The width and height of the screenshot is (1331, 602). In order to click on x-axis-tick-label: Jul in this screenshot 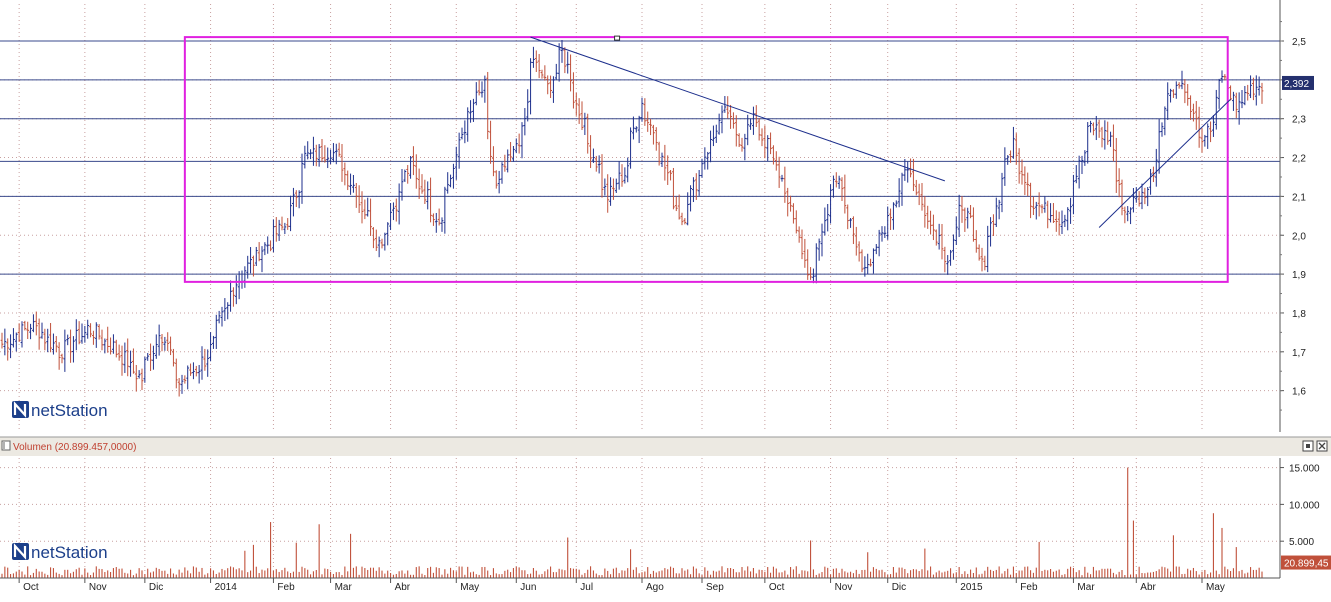, I will do `click(586, 587)`.